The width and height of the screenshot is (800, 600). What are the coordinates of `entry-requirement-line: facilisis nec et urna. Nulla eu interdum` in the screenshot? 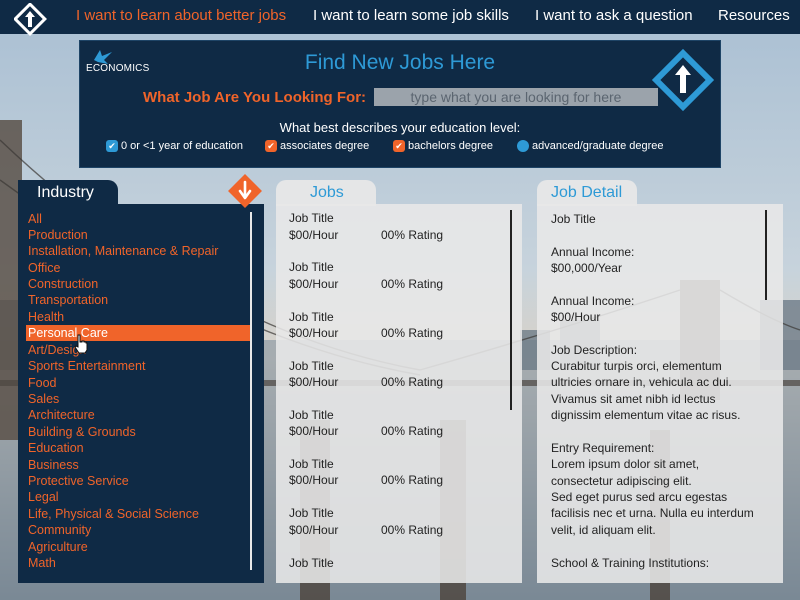 It's located at (652, 513).